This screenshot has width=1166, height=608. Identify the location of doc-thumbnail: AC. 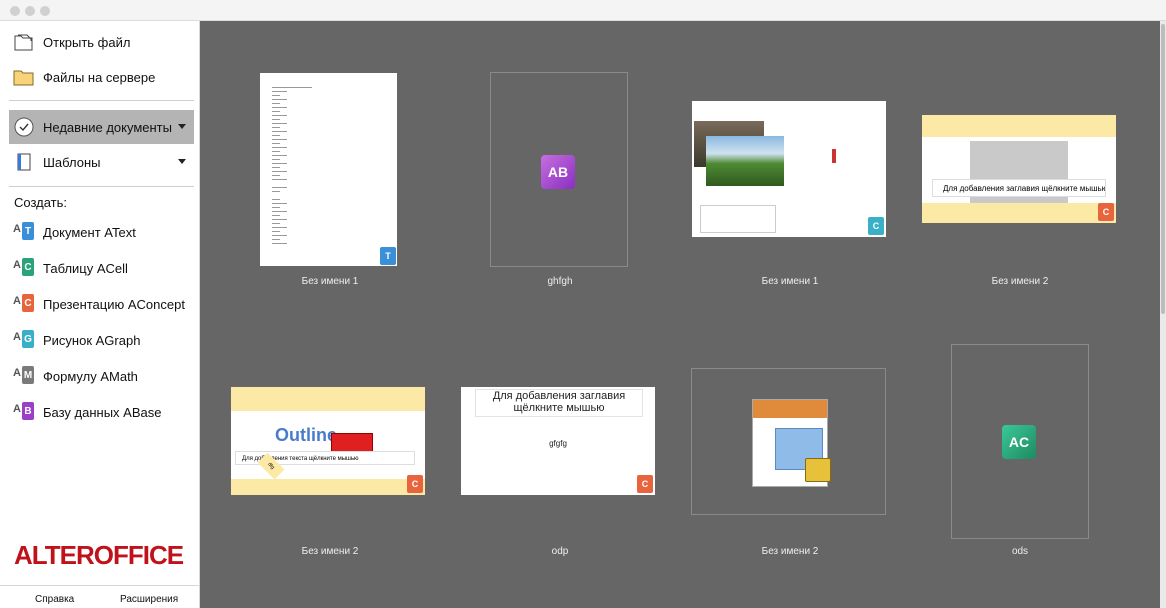
(1020, 441).